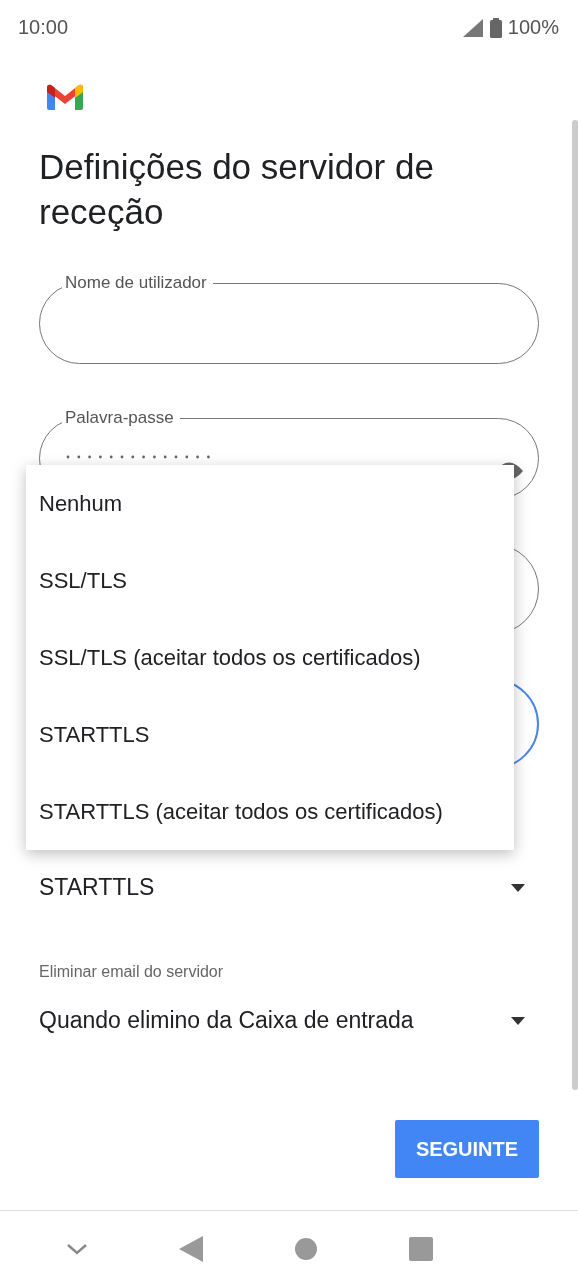 This screenshot has height=1286, width=578. What do you see at coordinates (132, 972) in the screenshot?
I see `delete-label: Eliminar email do servidor` at bounding box center [132, 972].